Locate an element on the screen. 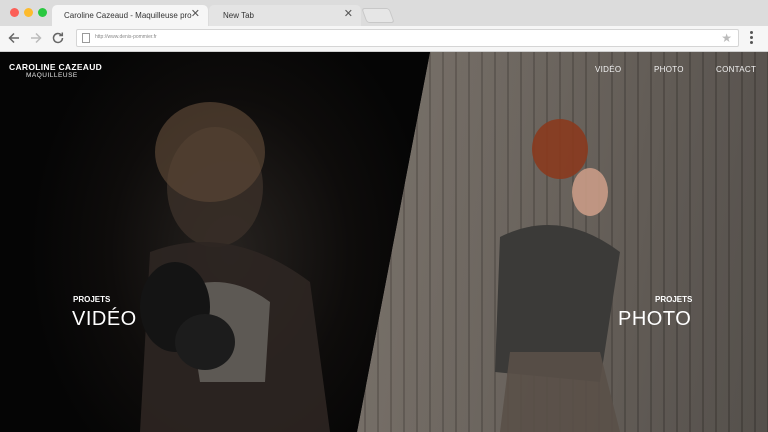 Image resolution: width=768 pixels, height=432 pixels. tab-label: Caroline Cazeaud - Maquilleuse pro is located at coordinates (128, 15).